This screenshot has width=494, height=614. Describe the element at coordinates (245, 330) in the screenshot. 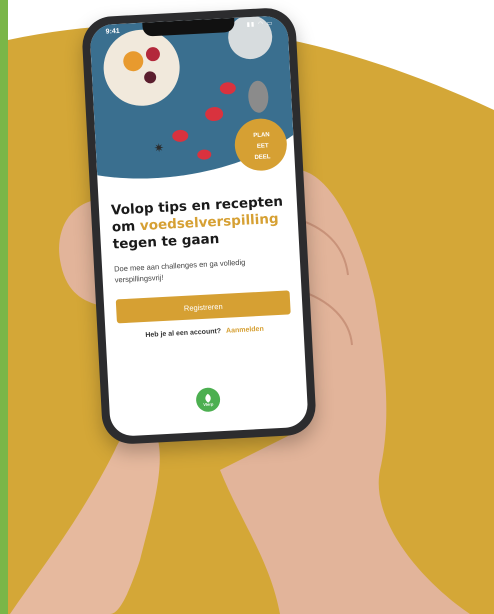

I see `login-link: Aanmelden` at that location.